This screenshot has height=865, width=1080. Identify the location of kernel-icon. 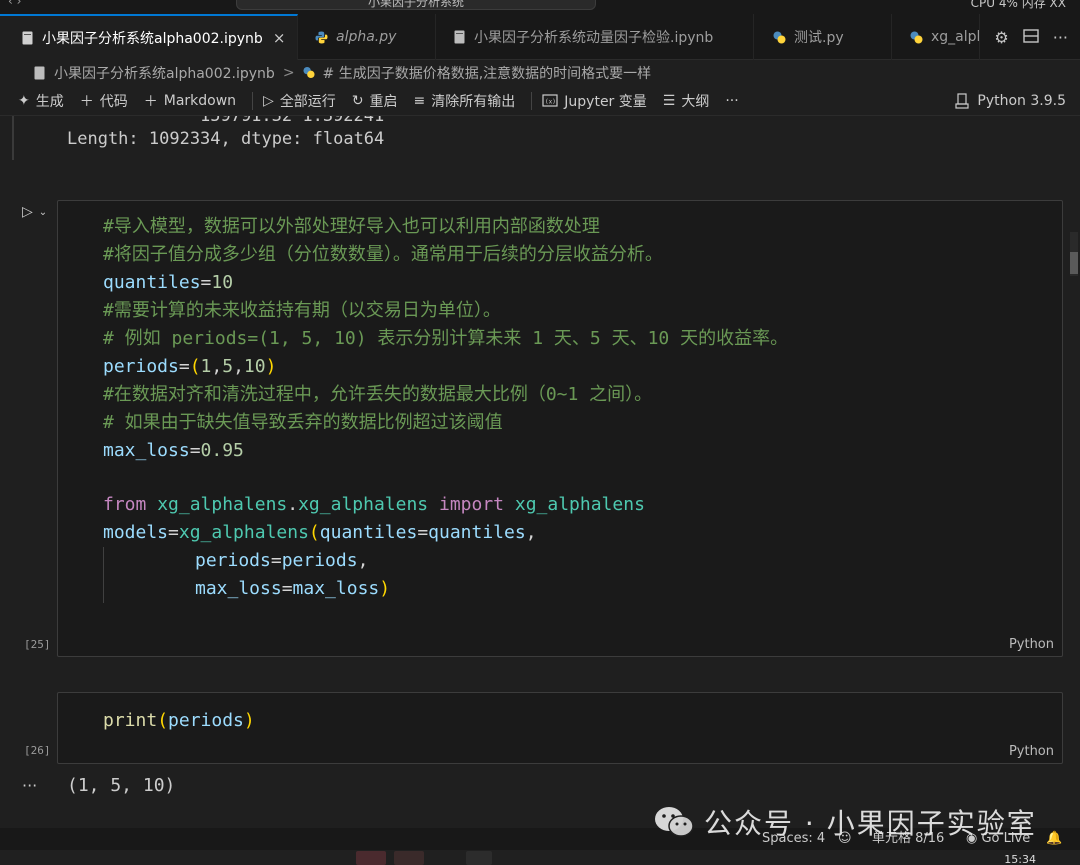
(962, 101).